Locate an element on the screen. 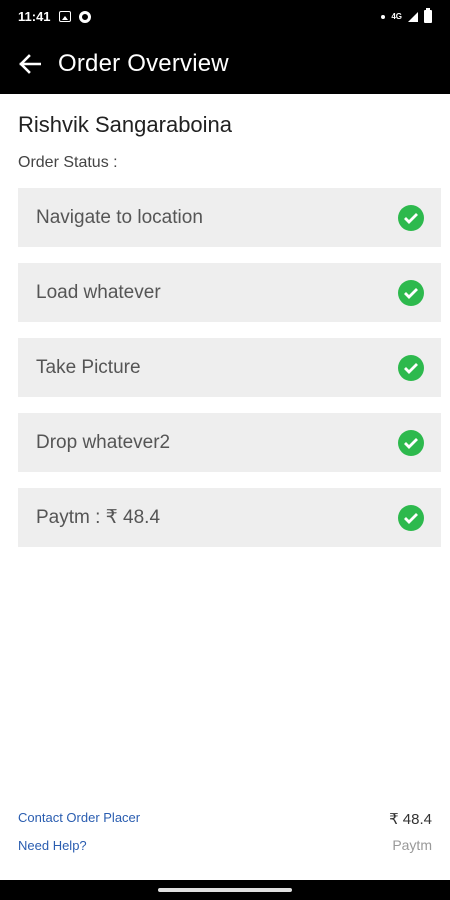 The image size is (450, 900). footer-payment-summary: ₹ 48.4 Paytm is located at coordinates (410, 845).